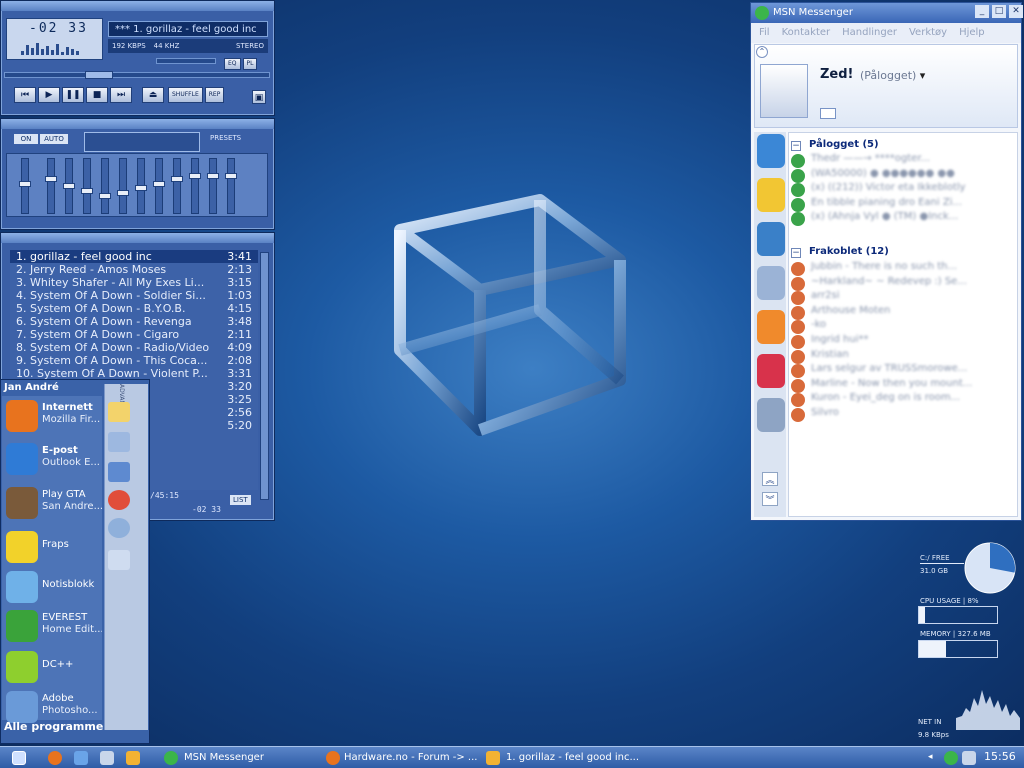 This screenshot has width=1024, height=768. What do you see at coordinates (972, 33) in the screenshot?
I see `msn-menu-item: Hjelp` at bounding box center [972, 33].